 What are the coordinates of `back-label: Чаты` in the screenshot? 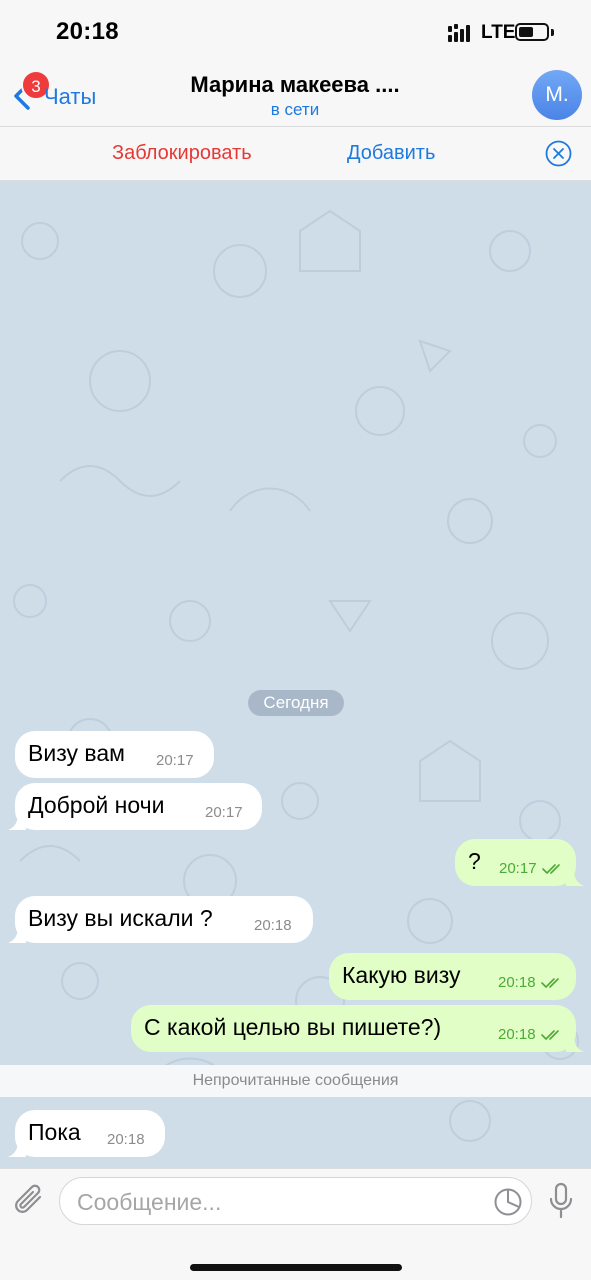 It's located at (70, 96).